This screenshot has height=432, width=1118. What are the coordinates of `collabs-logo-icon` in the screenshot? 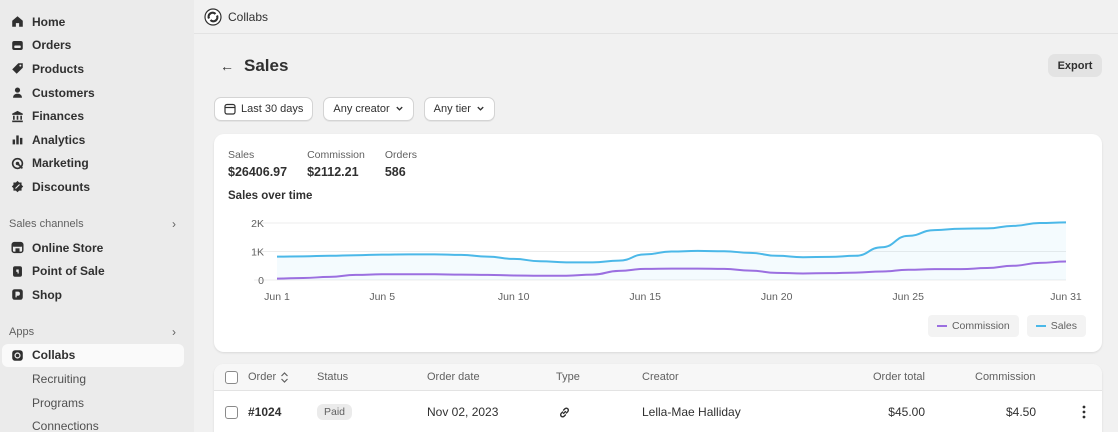 It's located at (213, 16).